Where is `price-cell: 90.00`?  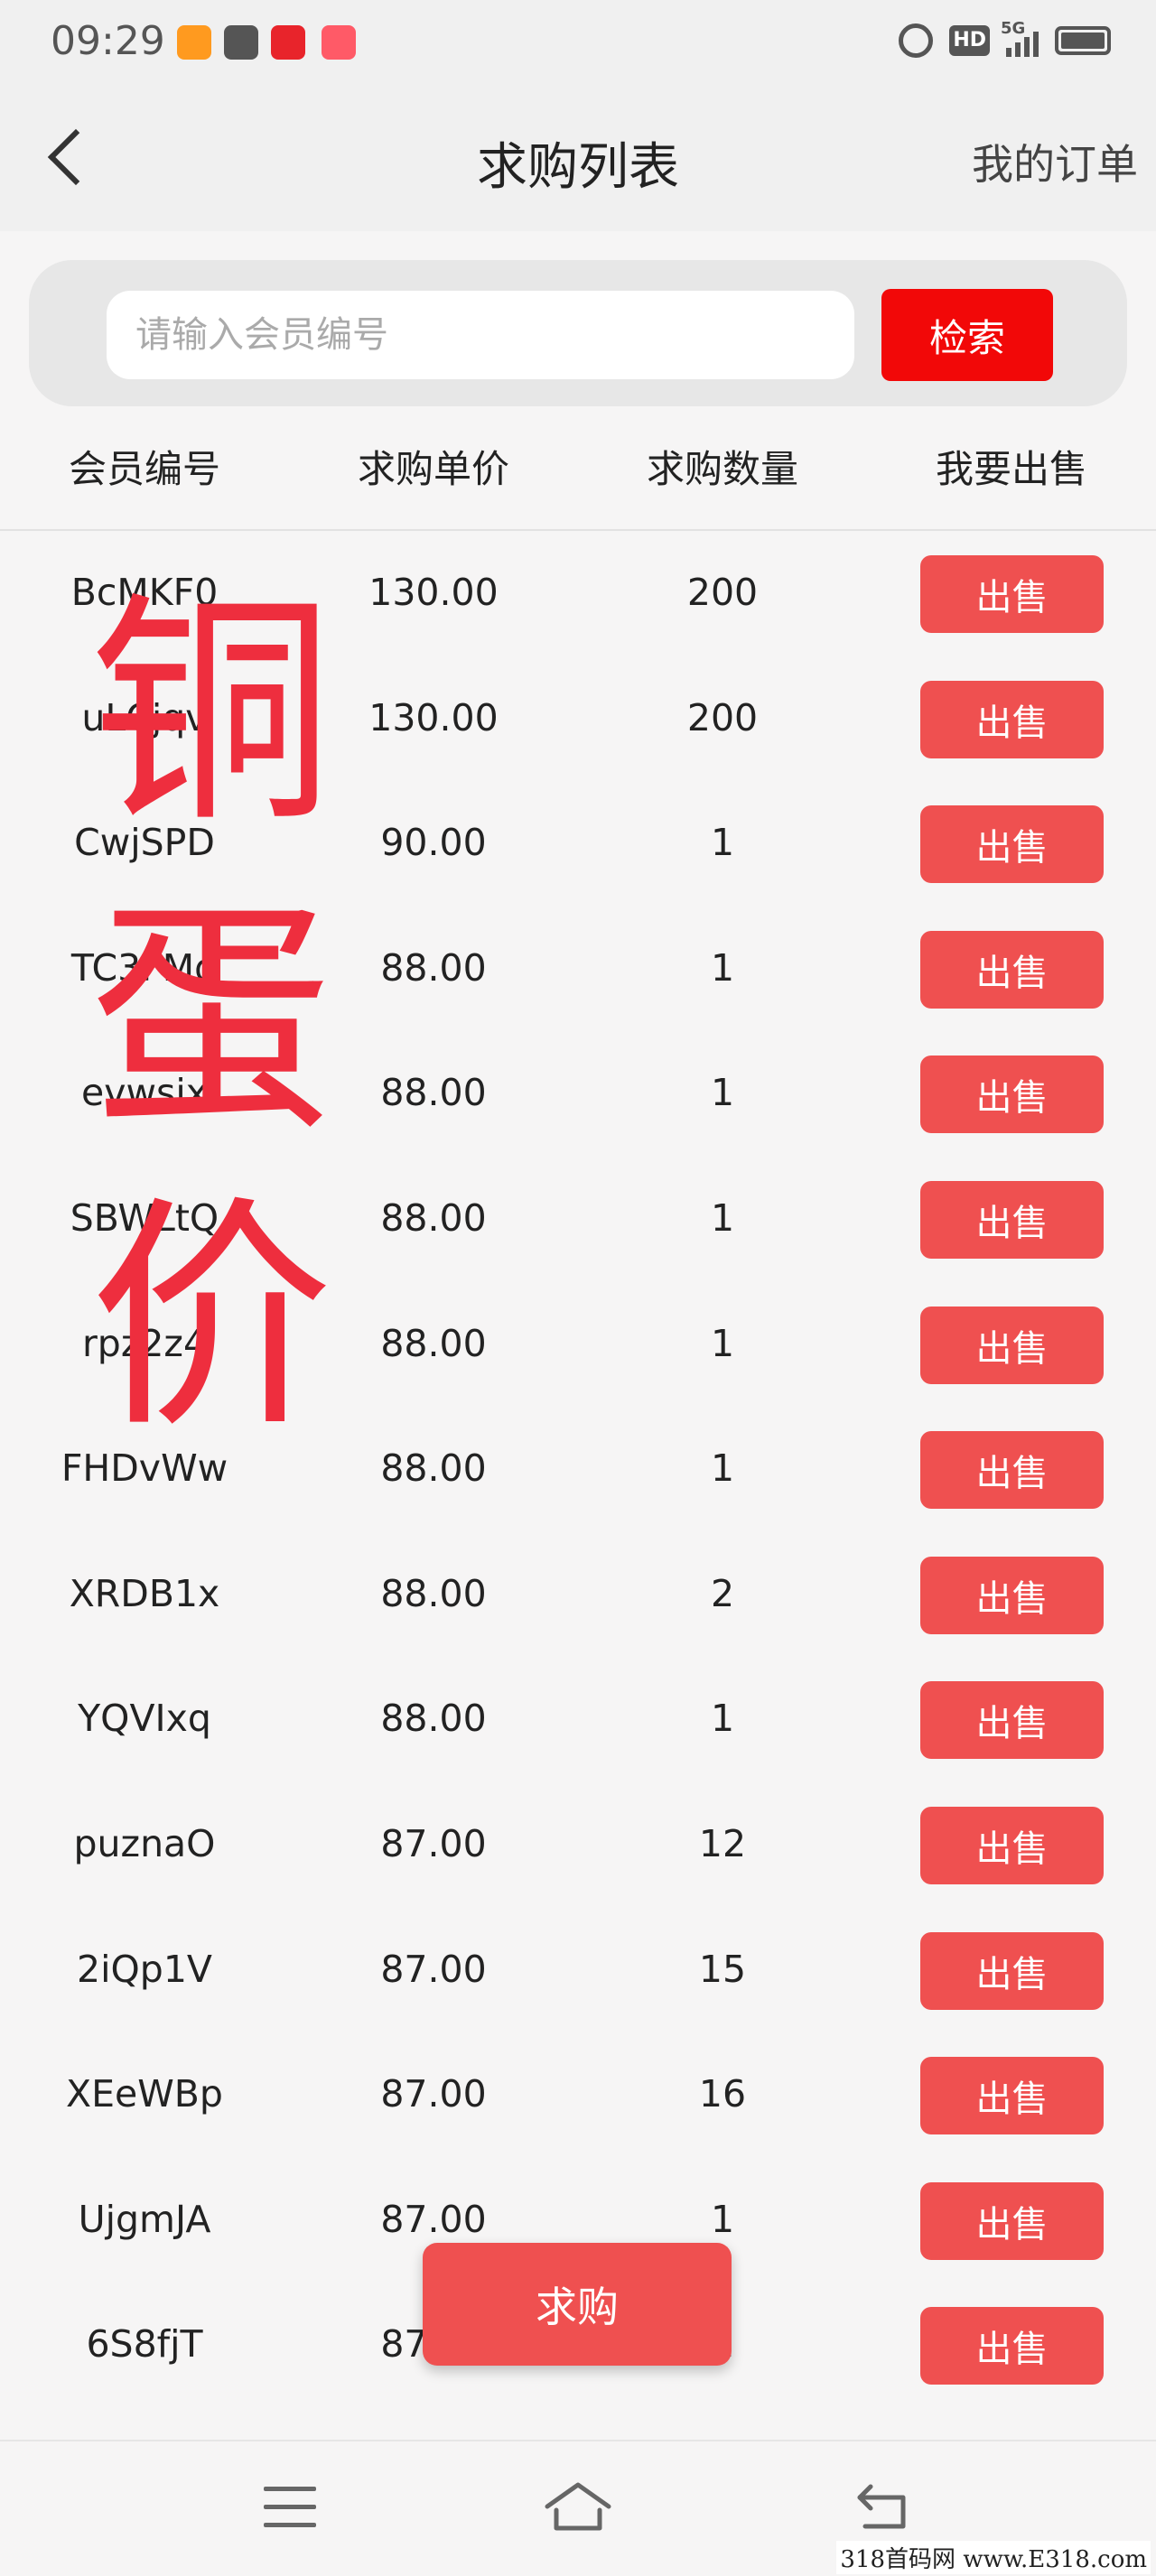
price-cell: 90.00 is located at coordinates (434, 843).